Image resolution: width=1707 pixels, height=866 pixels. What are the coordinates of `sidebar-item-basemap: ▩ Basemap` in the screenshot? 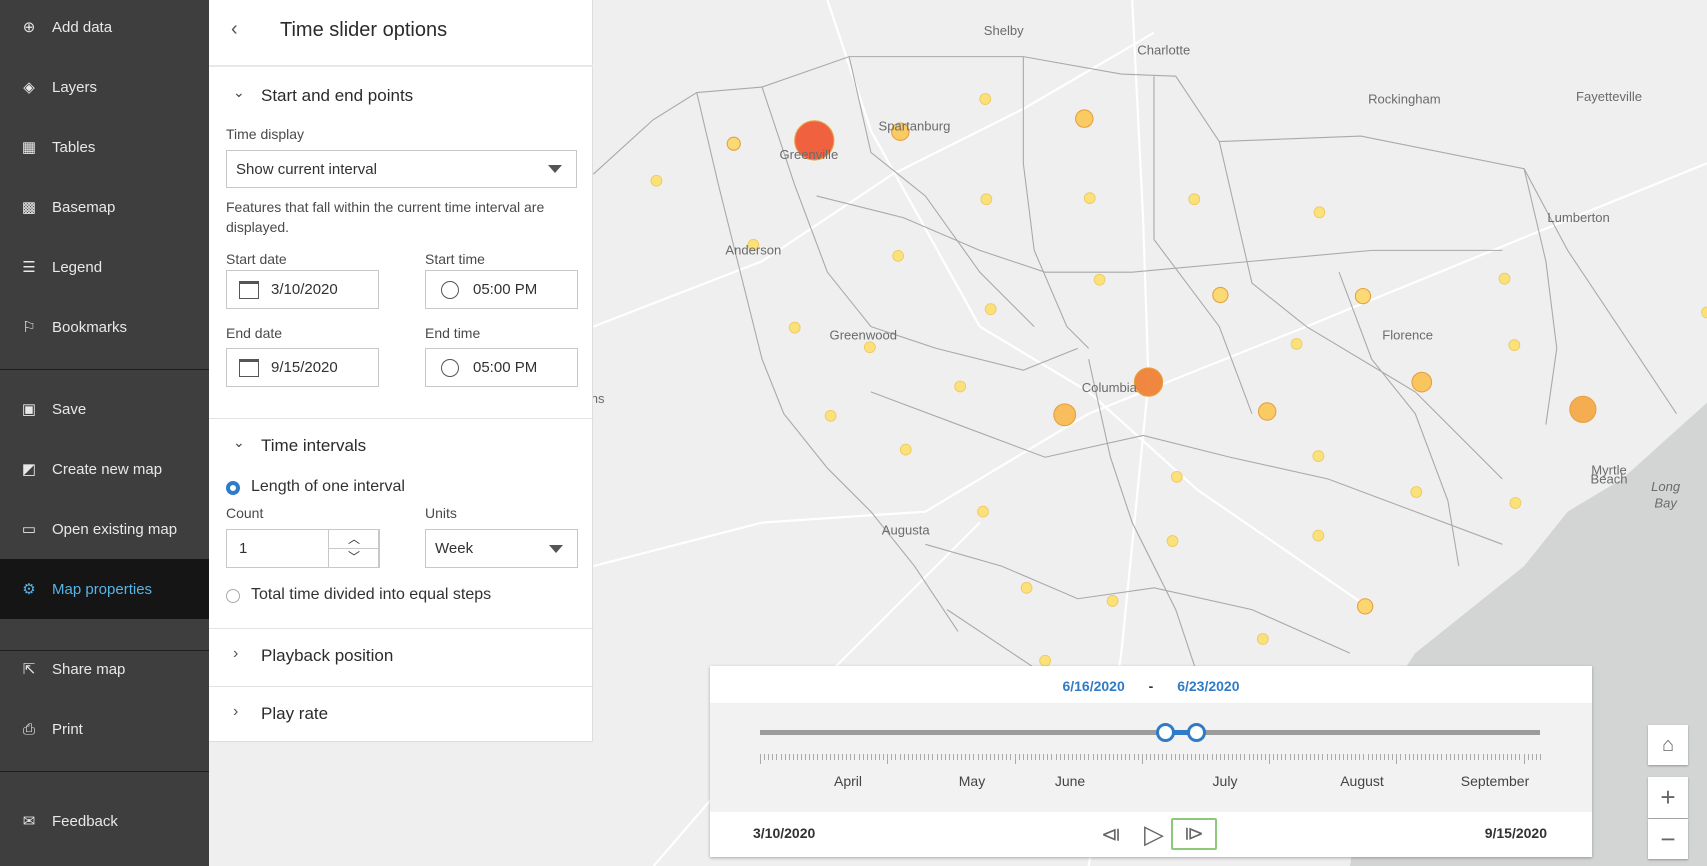 It's located at (104, 207).